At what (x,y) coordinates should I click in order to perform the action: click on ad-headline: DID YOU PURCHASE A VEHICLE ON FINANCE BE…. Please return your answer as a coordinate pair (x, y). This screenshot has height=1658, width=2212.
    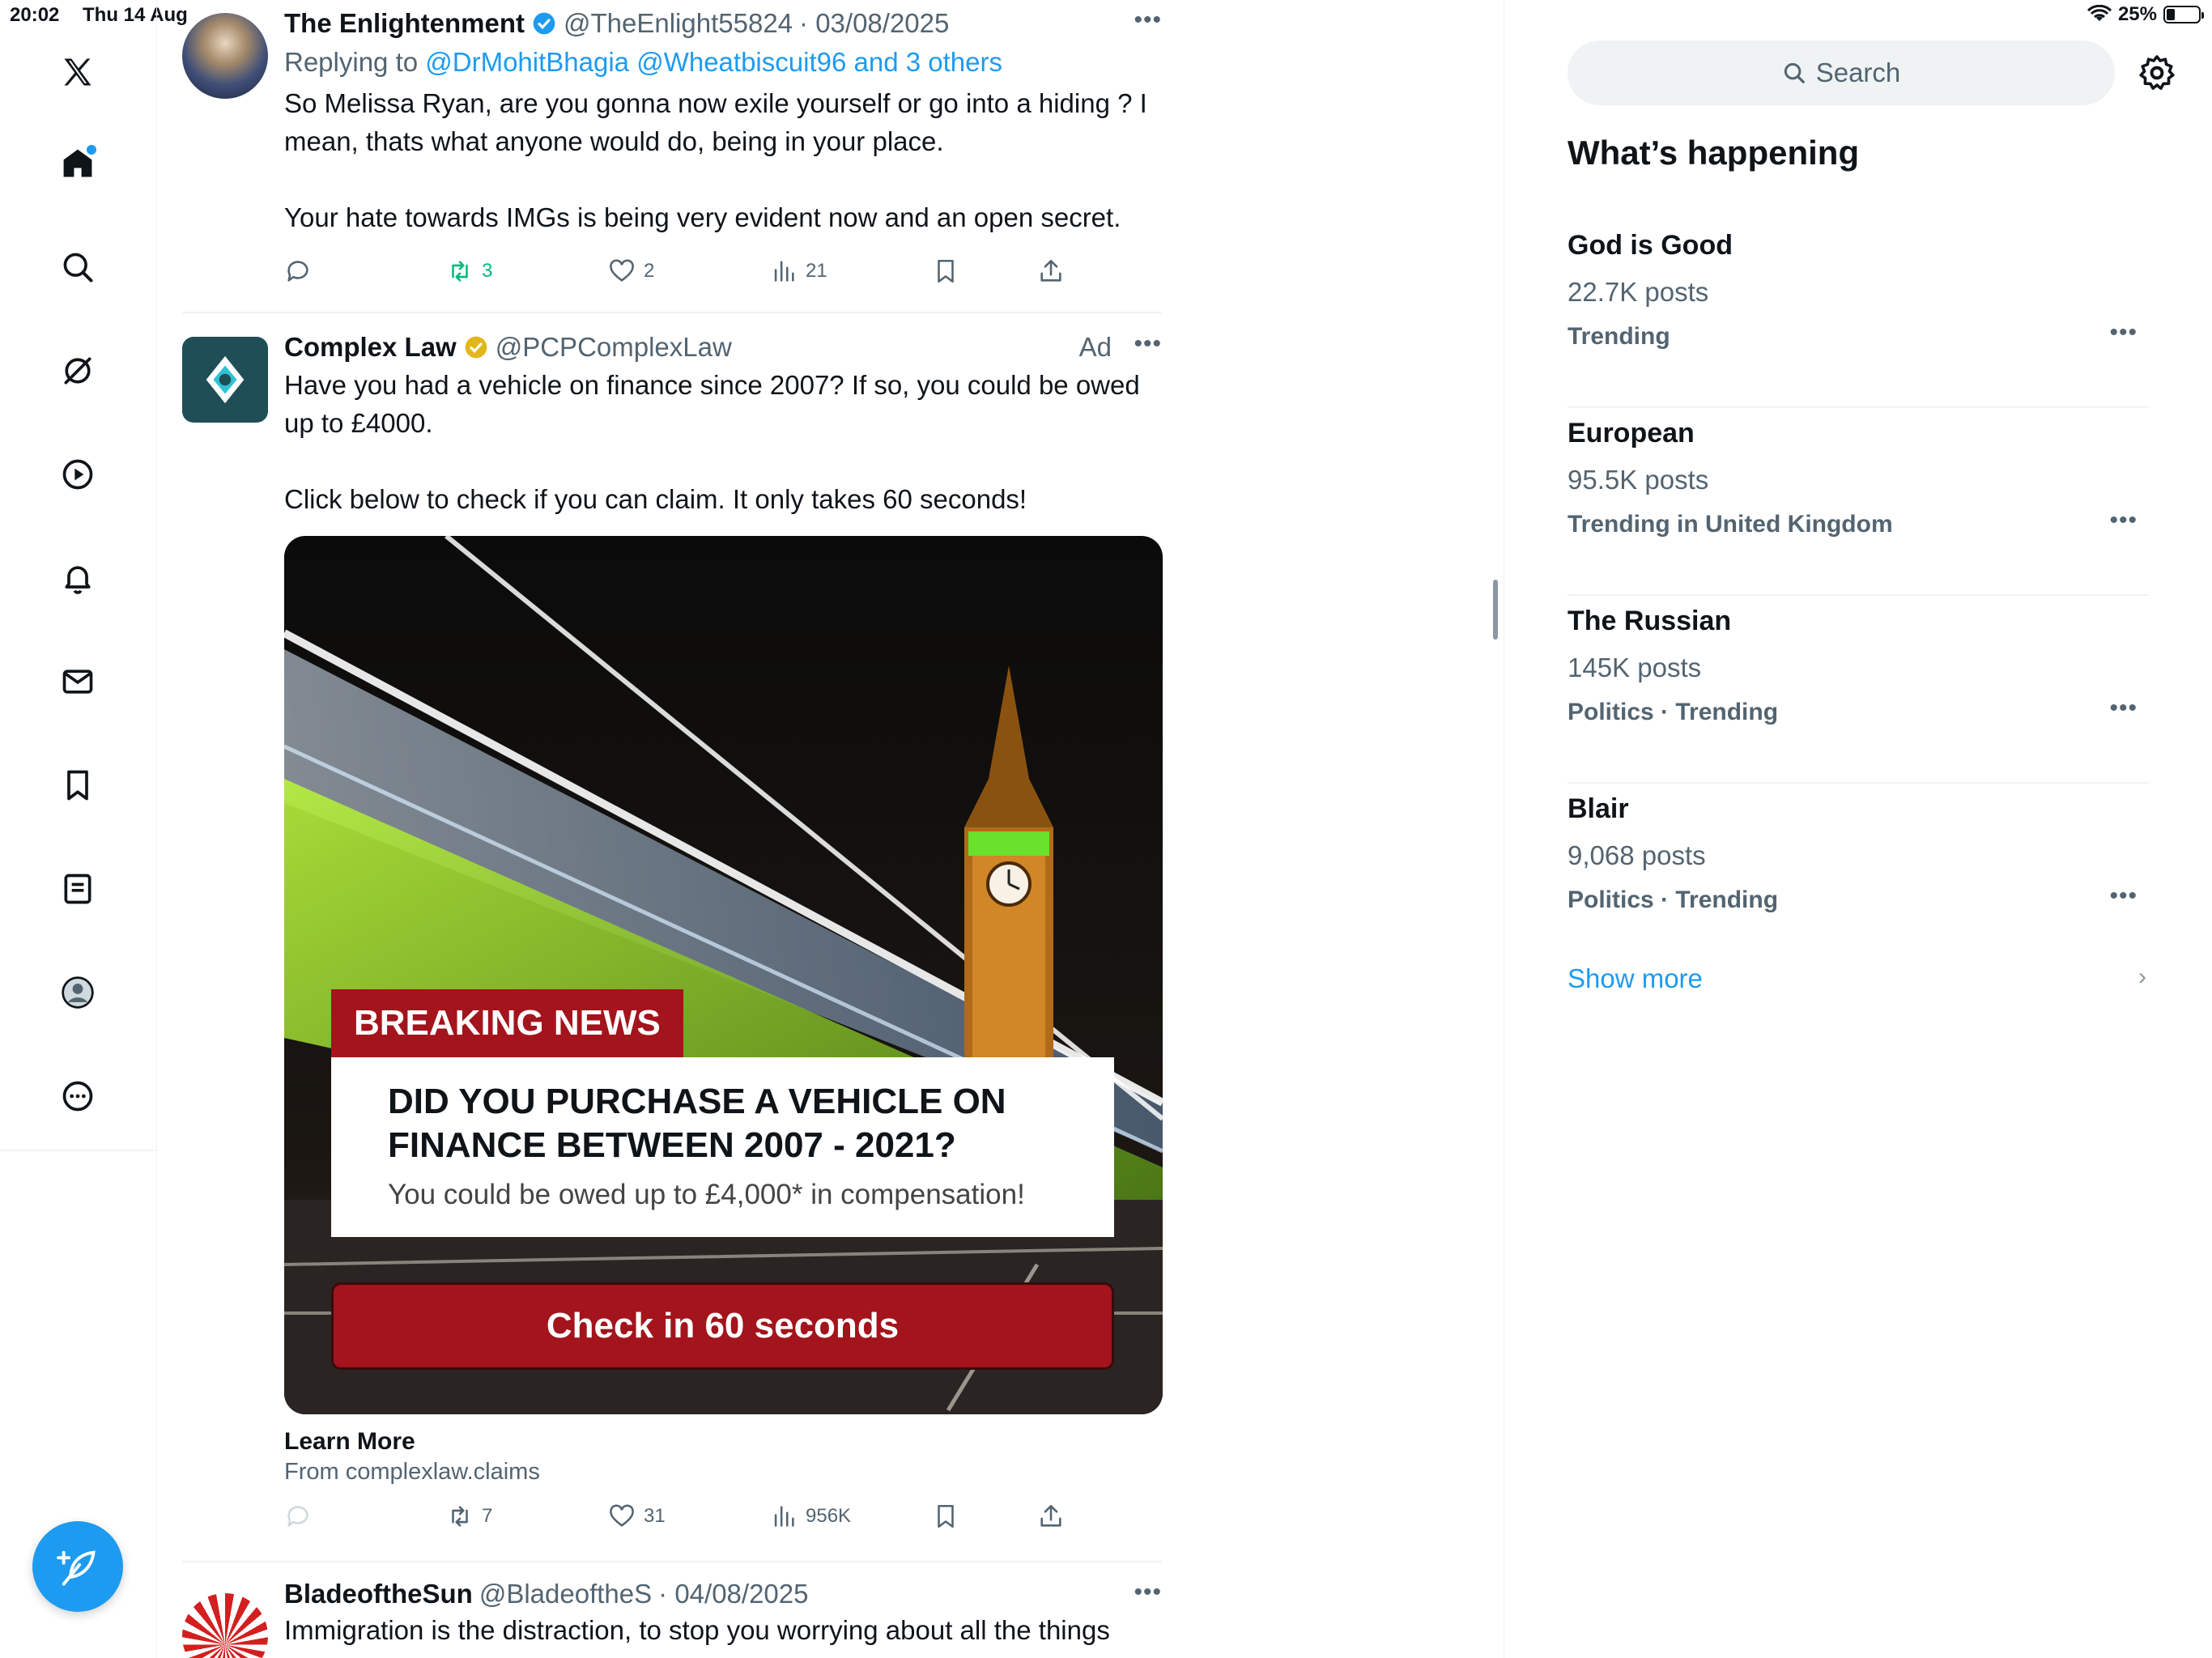
    Looking at the image, I should click on (697, 1123).